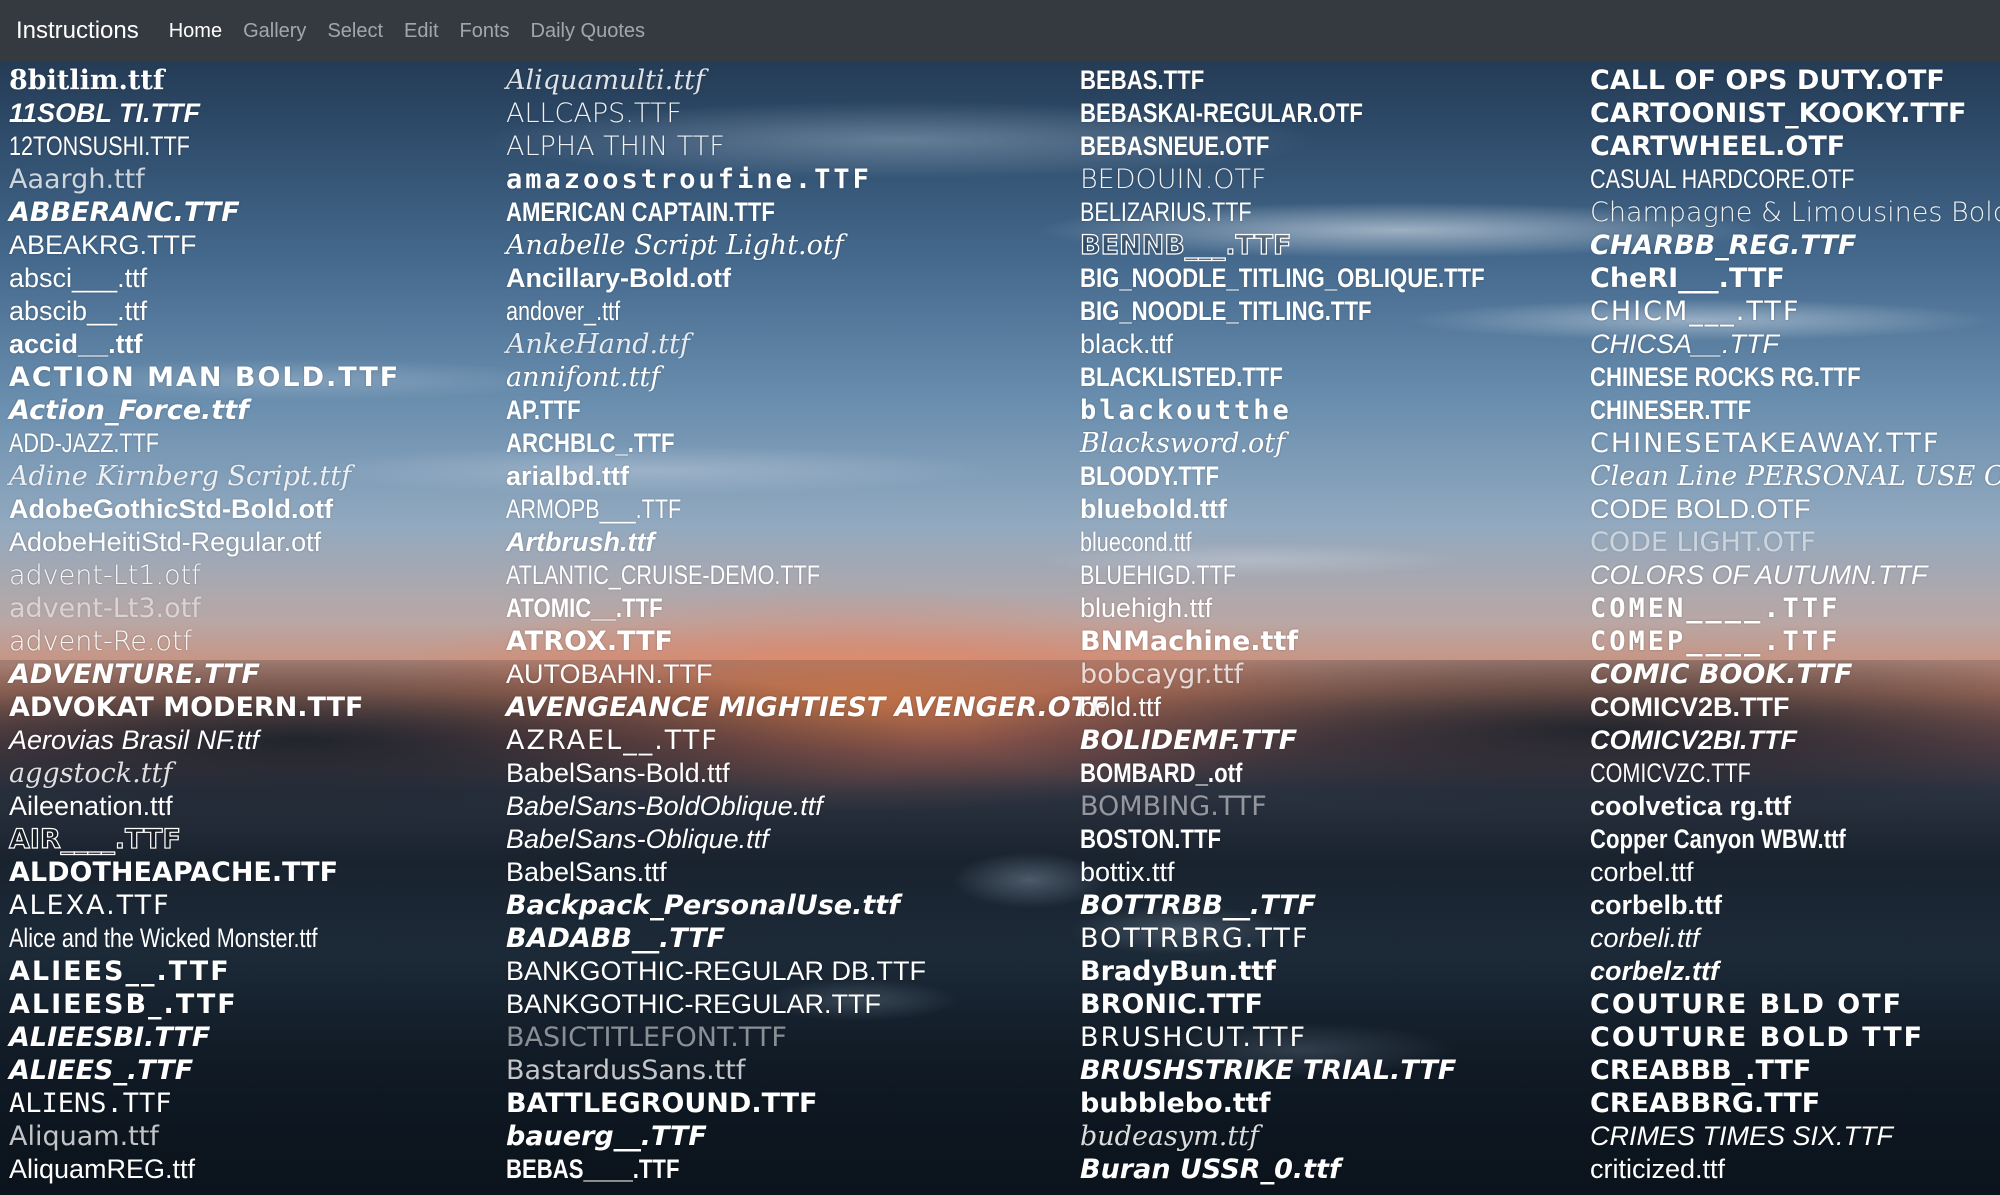  What do you see at coordinates (625, 1070) in the screenshot?
I see `font-preview-item: BastardusSans.ttf` at bounding box center [625, 1070].